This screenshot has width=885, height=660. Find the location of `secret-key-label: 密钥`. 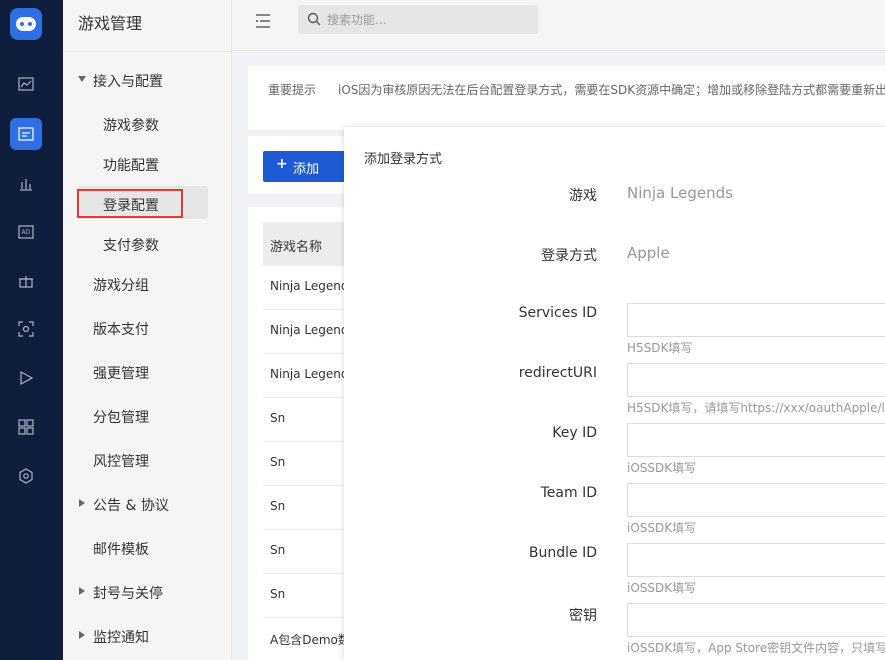

secret-key-label: 密钥 is located at coordinates (583, 616).